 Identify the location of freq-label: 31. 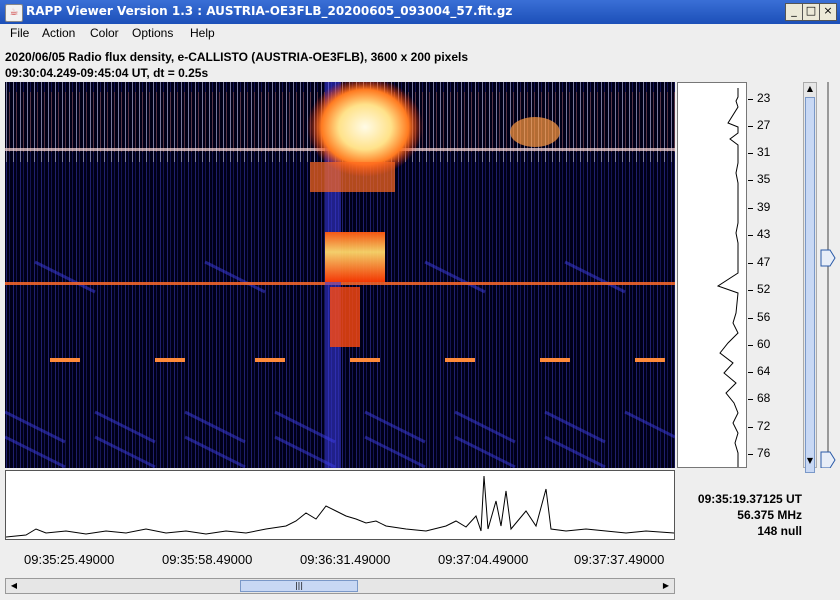
(764, 152).